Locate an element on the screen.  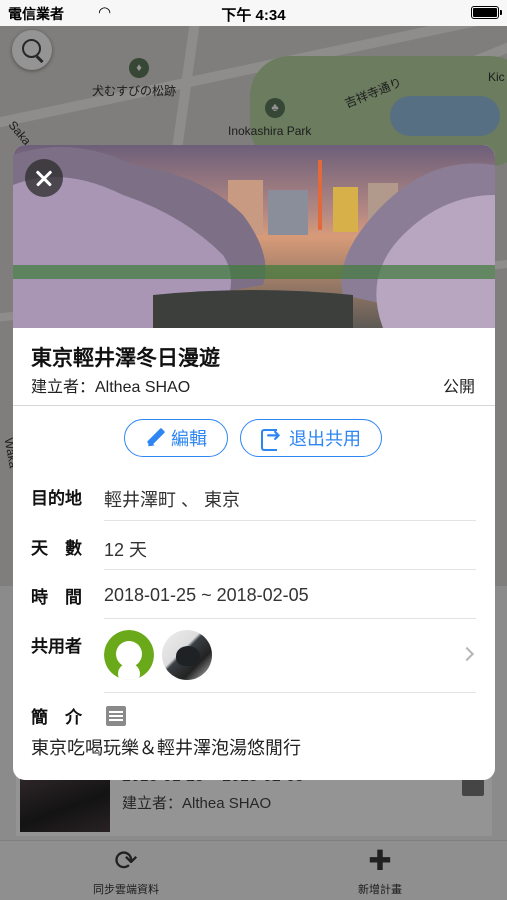
leave-sharing-button: 退出共用 is located at coordinates (311, 438).